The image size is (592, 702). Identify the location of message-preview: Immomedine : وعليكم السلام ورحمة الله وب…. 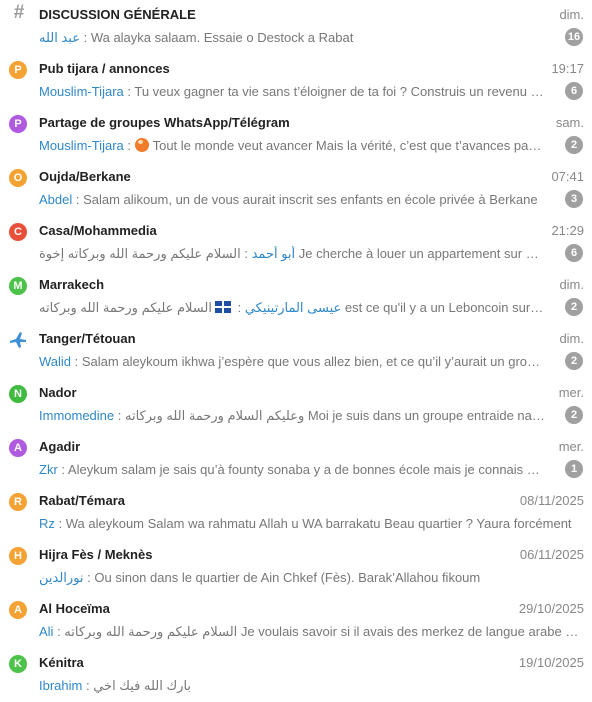
(292, 416).